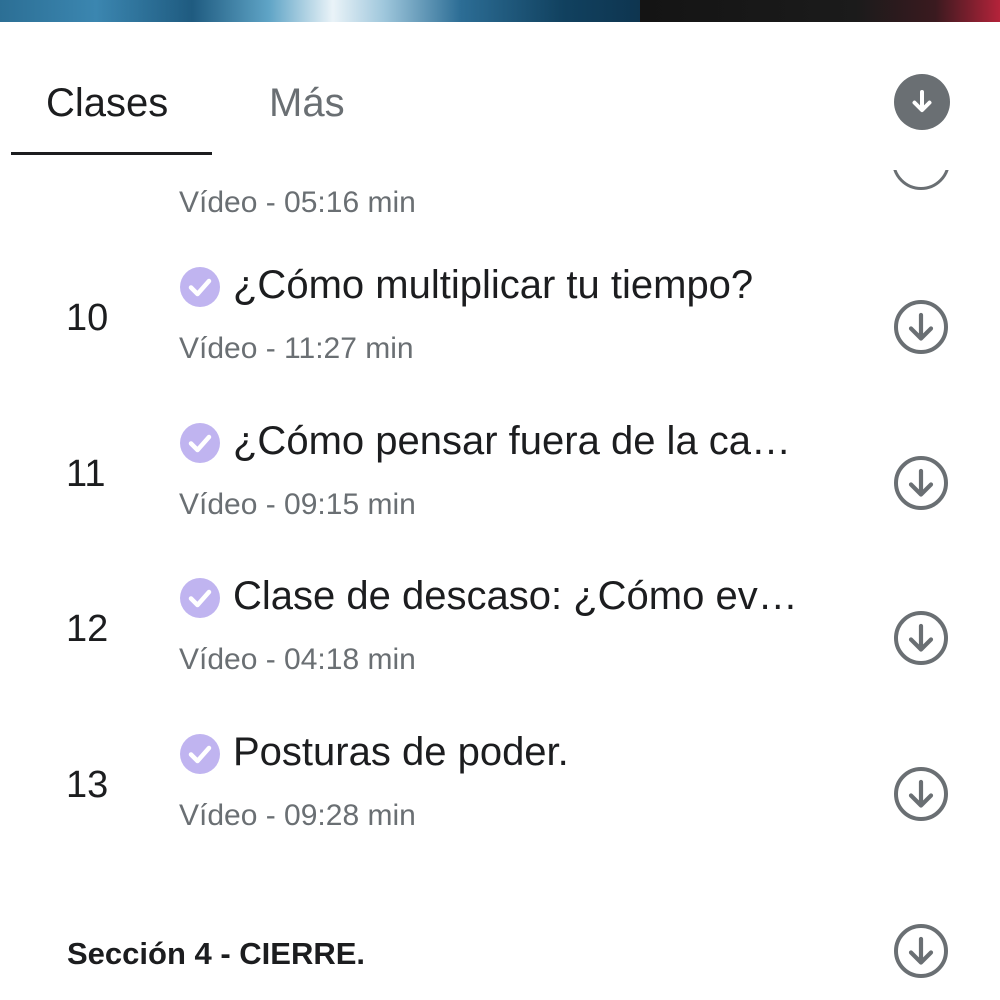  Describe the element at coordinates (216, 954) in the screenshot. I see `section-header-title: Sección 4 - CIERRE.` at that location.